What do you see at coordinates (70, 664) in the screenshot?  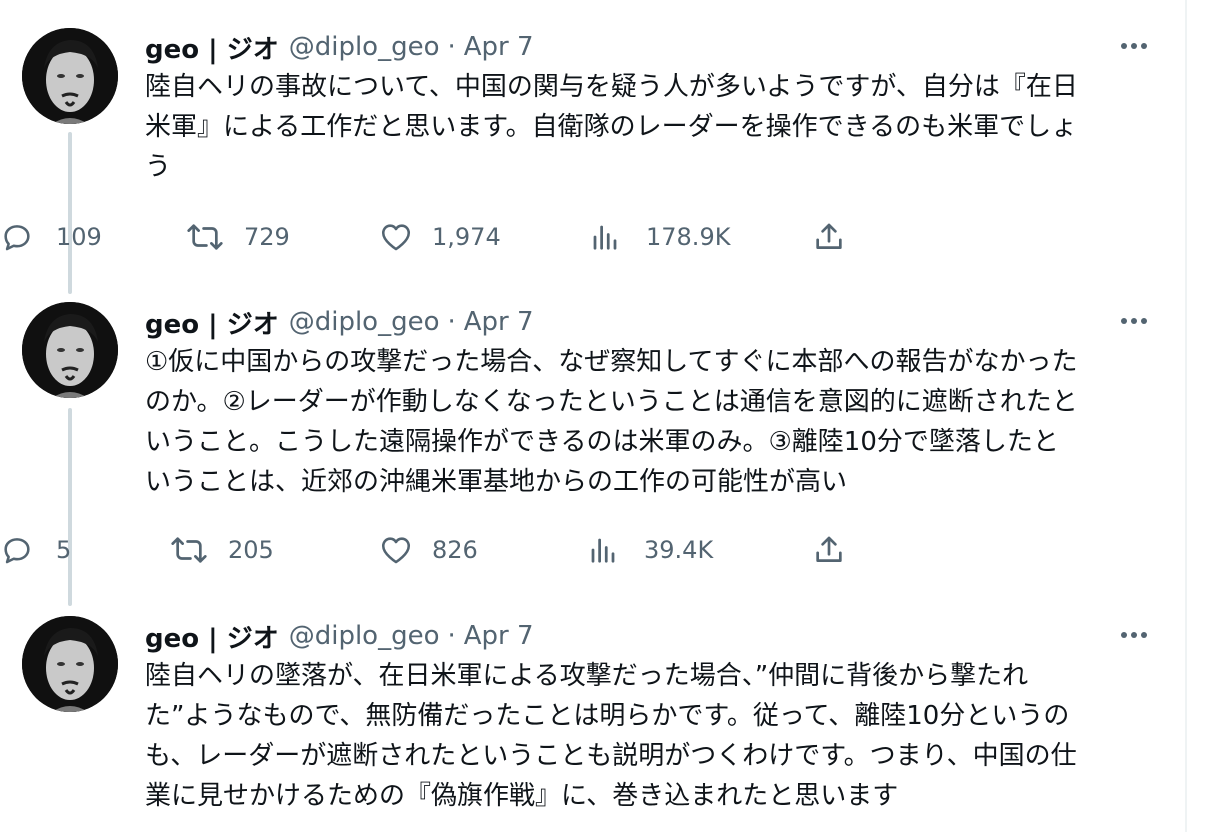 I see `avatar` at bounding box center [70, 664].